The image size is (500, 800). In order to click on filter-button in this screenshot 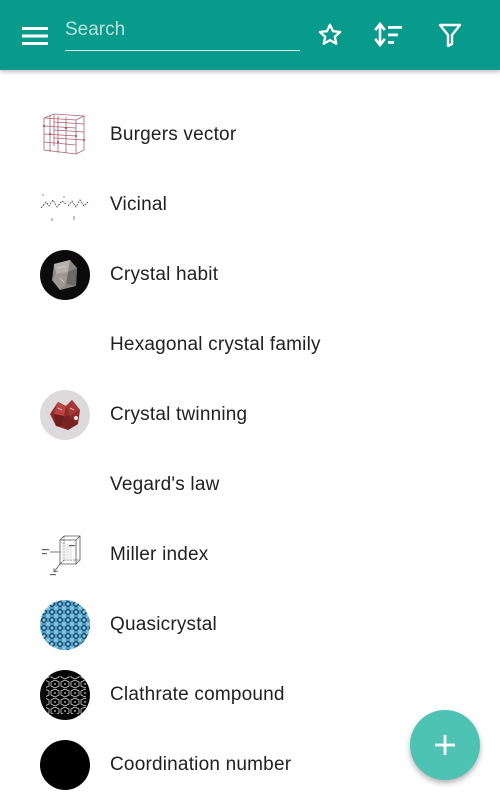, I will do `click(450, 35)`.